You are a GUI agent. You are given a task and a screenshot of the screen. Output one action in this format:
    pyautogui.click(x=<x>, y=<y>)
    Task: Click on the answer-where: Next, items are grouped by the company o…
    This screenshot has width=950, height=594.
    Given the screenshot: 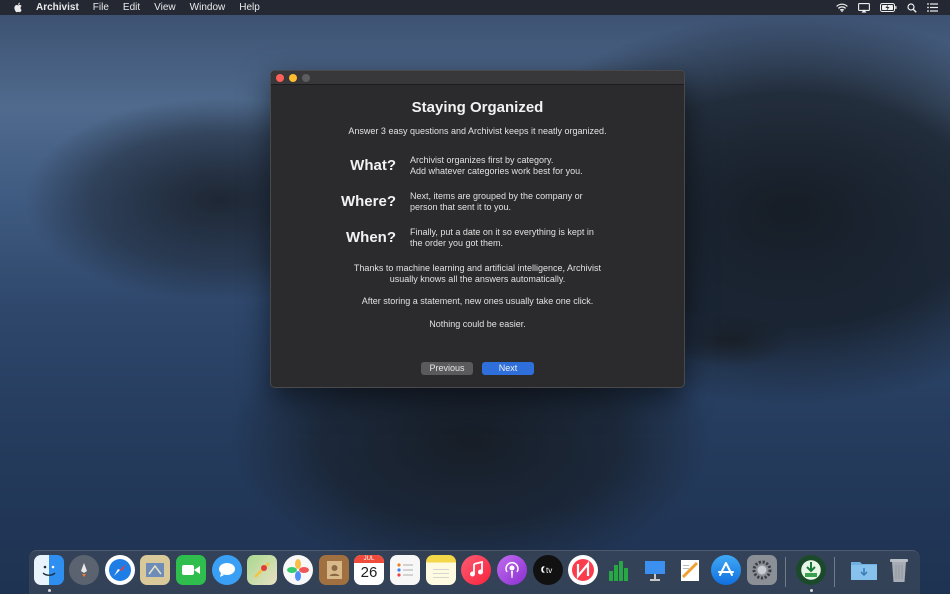 What is the action you would take?
    pyautogui.click(x=496, y=201)
    